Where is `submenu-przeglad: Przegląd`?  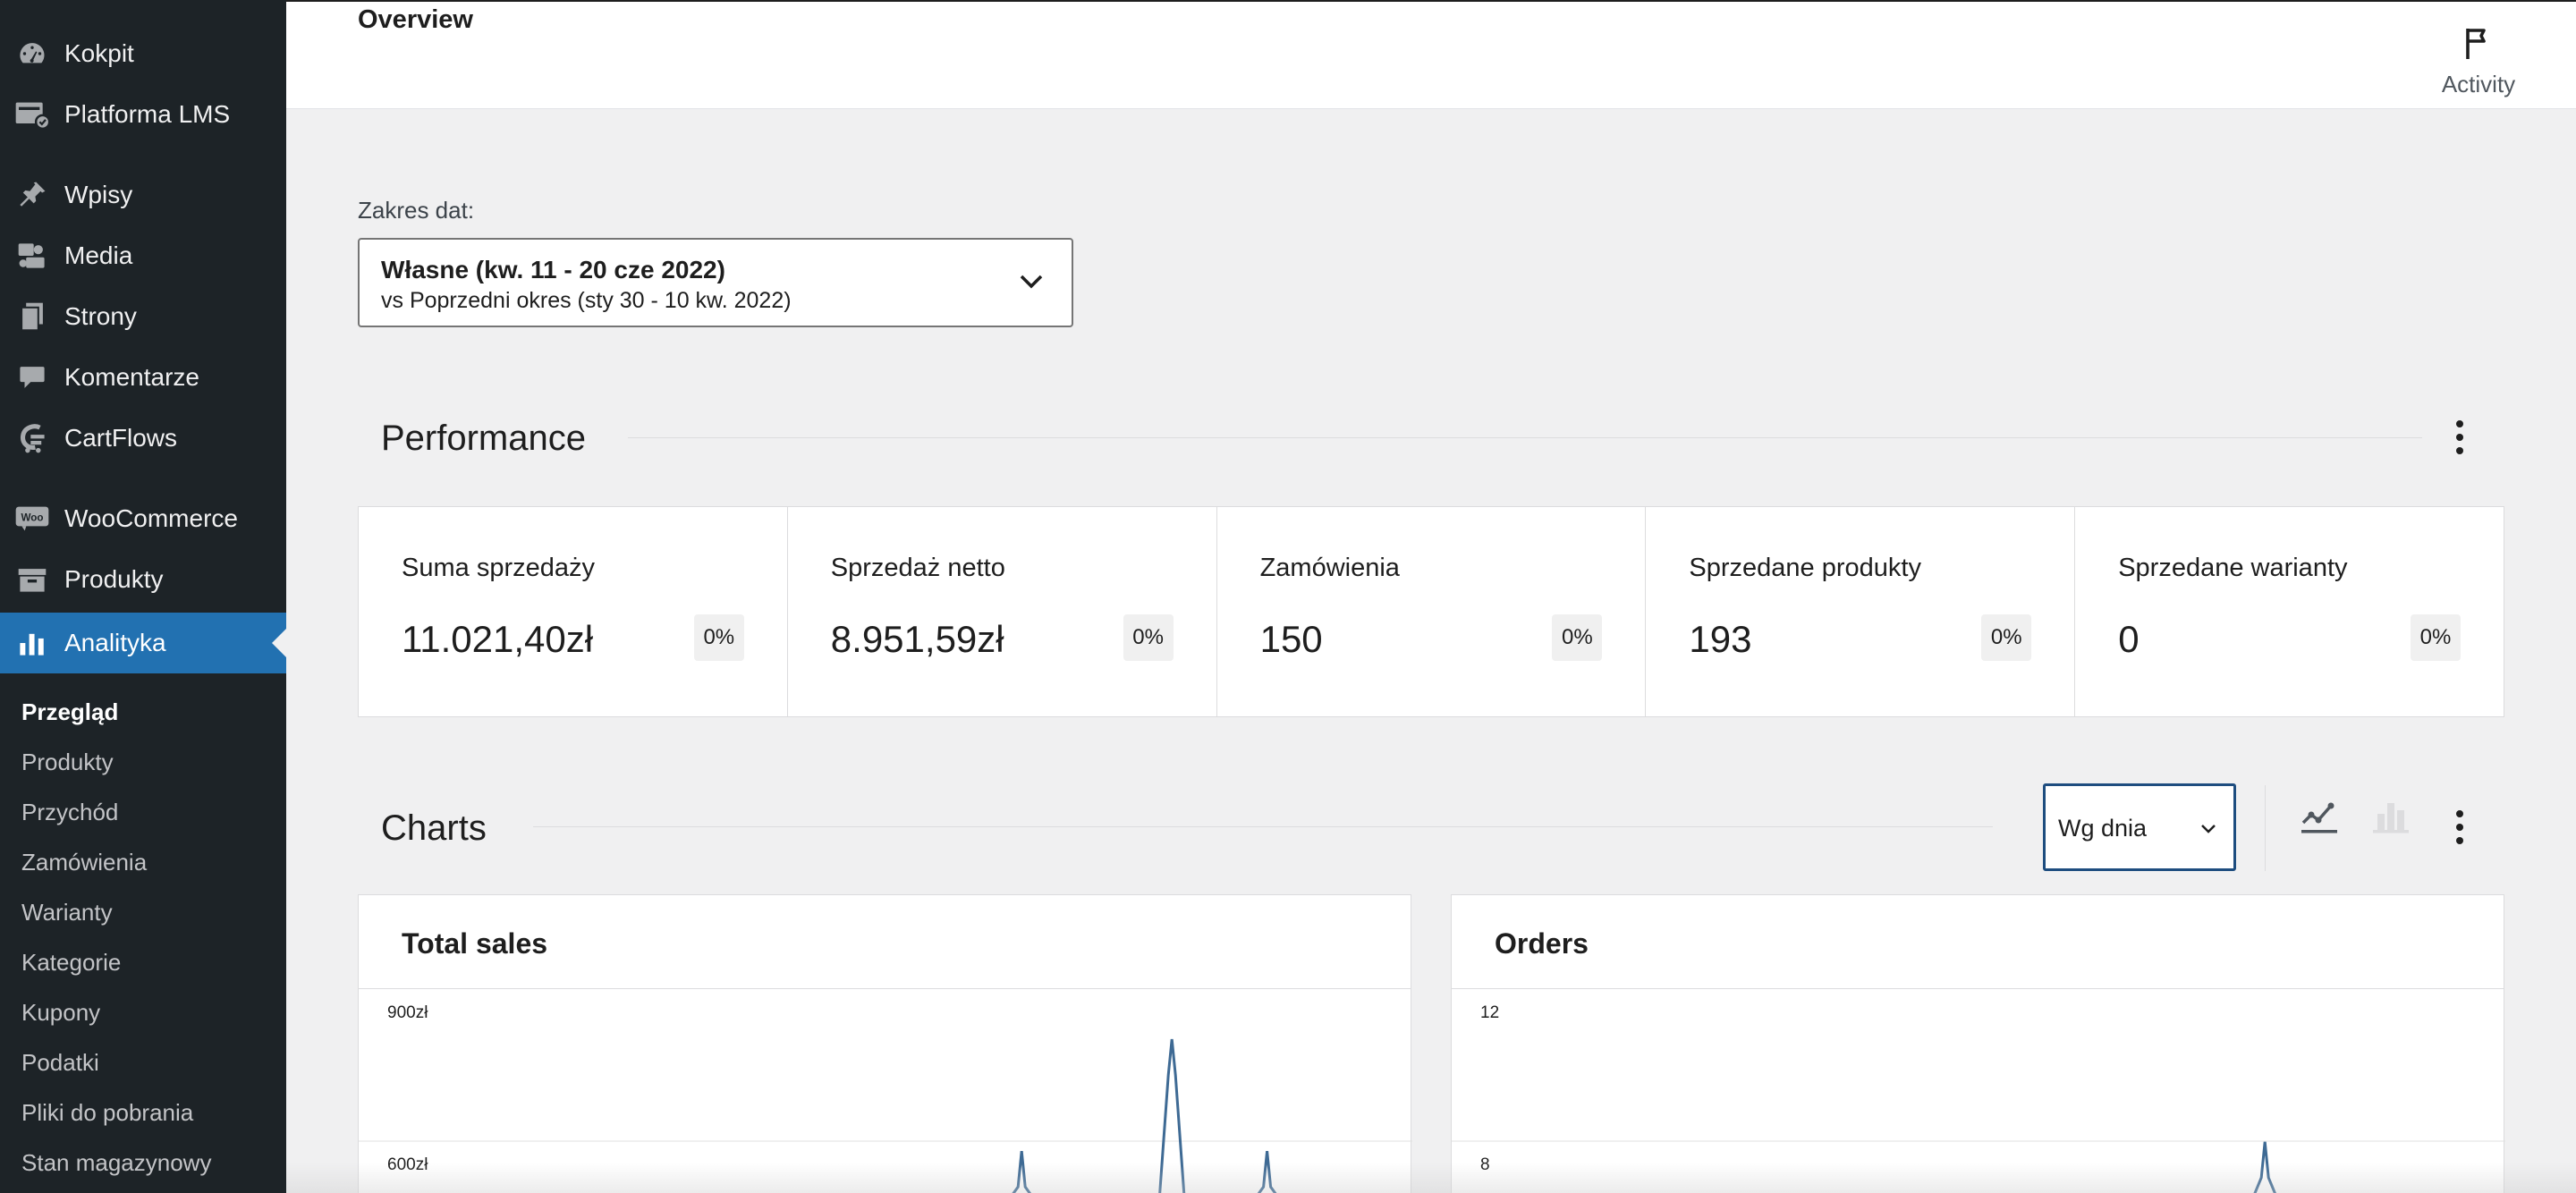
submenu-przeglad: Przegląd is located at coordinates (69, 712).